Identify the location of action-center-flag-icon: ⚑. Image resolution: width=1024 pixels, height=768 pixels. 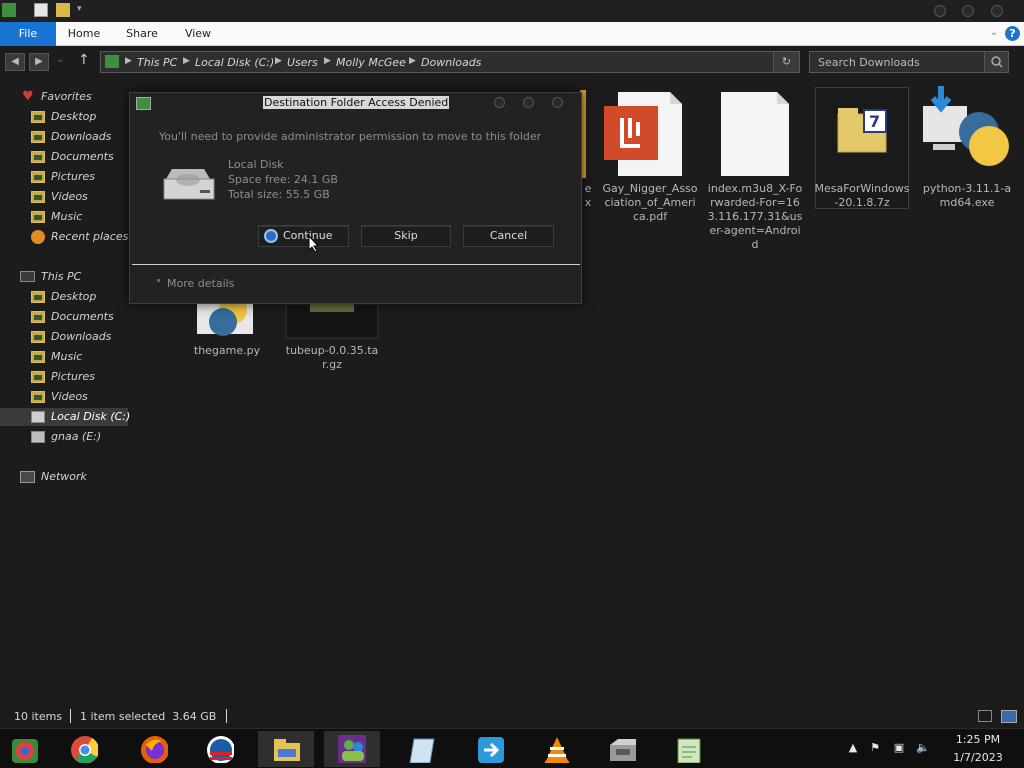
(875, 748).